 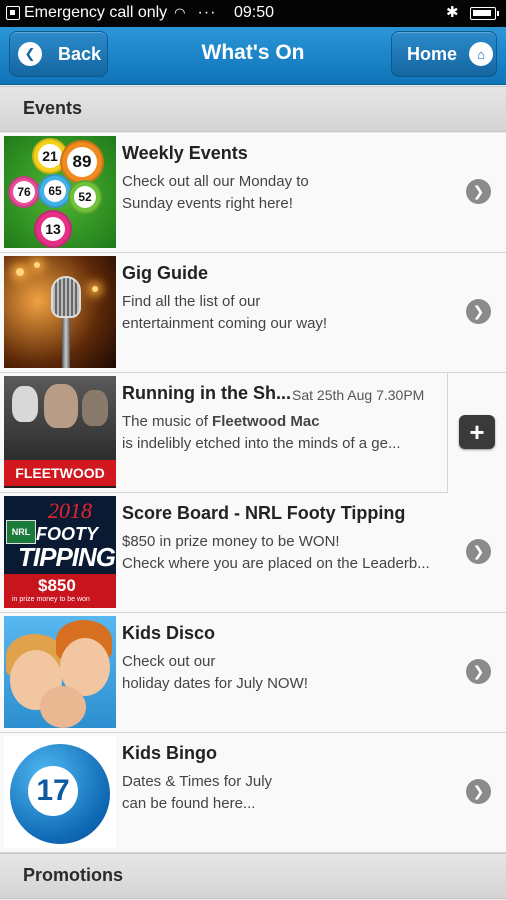 I want to click on fleetwood-banner: FLEETWOOD MAC, so click(x=60, y=473).